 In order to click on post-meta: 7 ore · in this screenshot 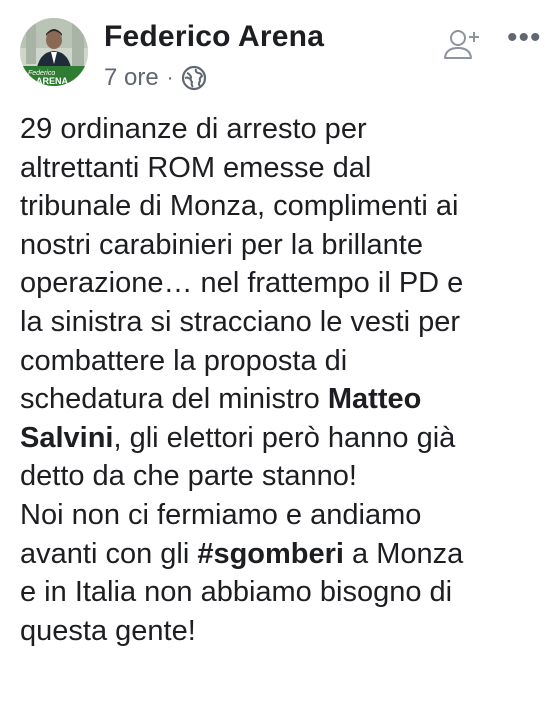, I will do `click(155, 78)`.